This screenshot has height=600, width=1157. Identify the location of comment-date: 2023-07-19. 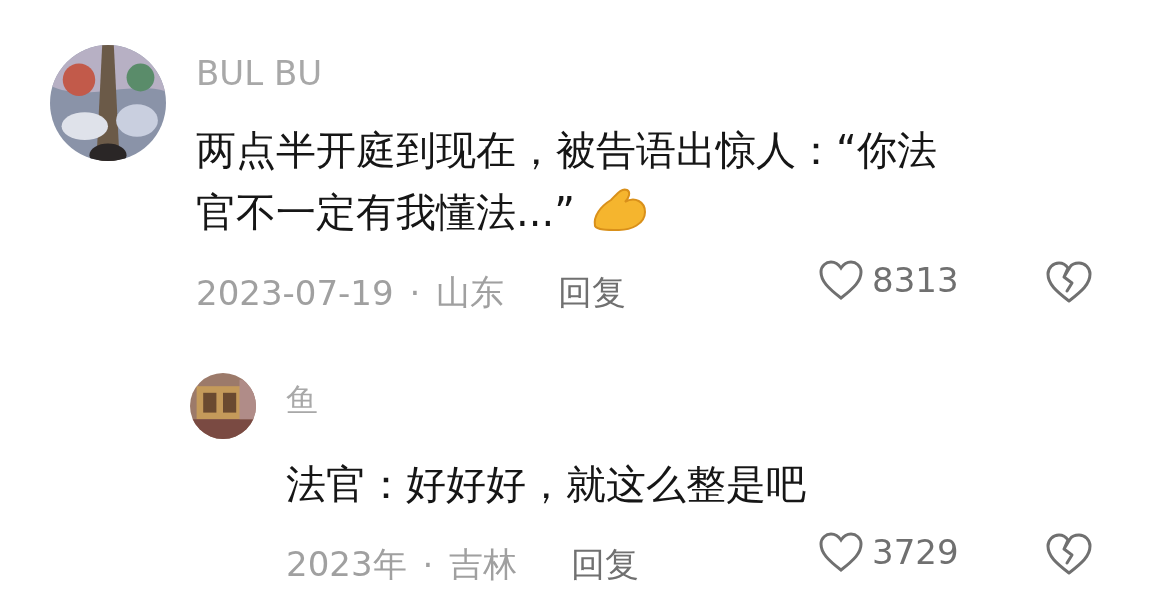
(295, 293).